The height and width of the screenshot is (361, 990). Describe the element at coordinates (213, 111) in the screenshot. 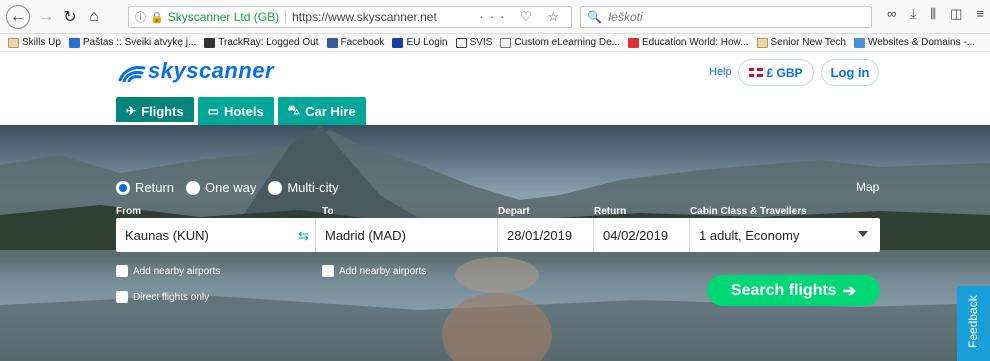

I see `bed-icon: ▭` at that location.